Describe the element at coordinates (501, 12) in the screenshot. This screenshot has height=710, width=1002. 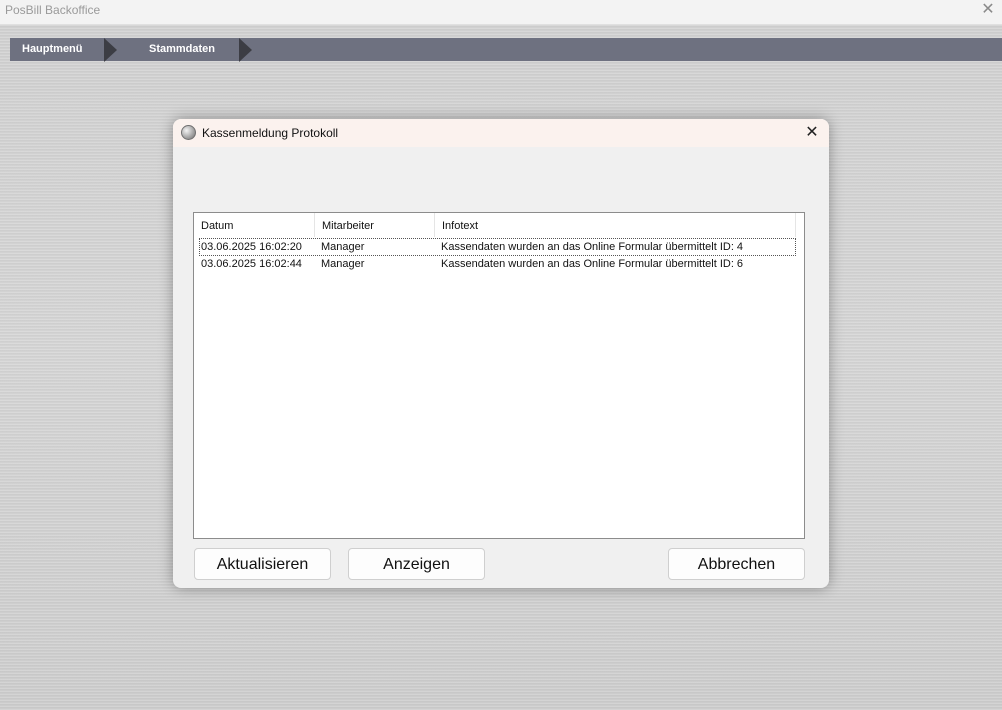
I see `app-titlebar: PosBill Backoffice ✕` at that location.